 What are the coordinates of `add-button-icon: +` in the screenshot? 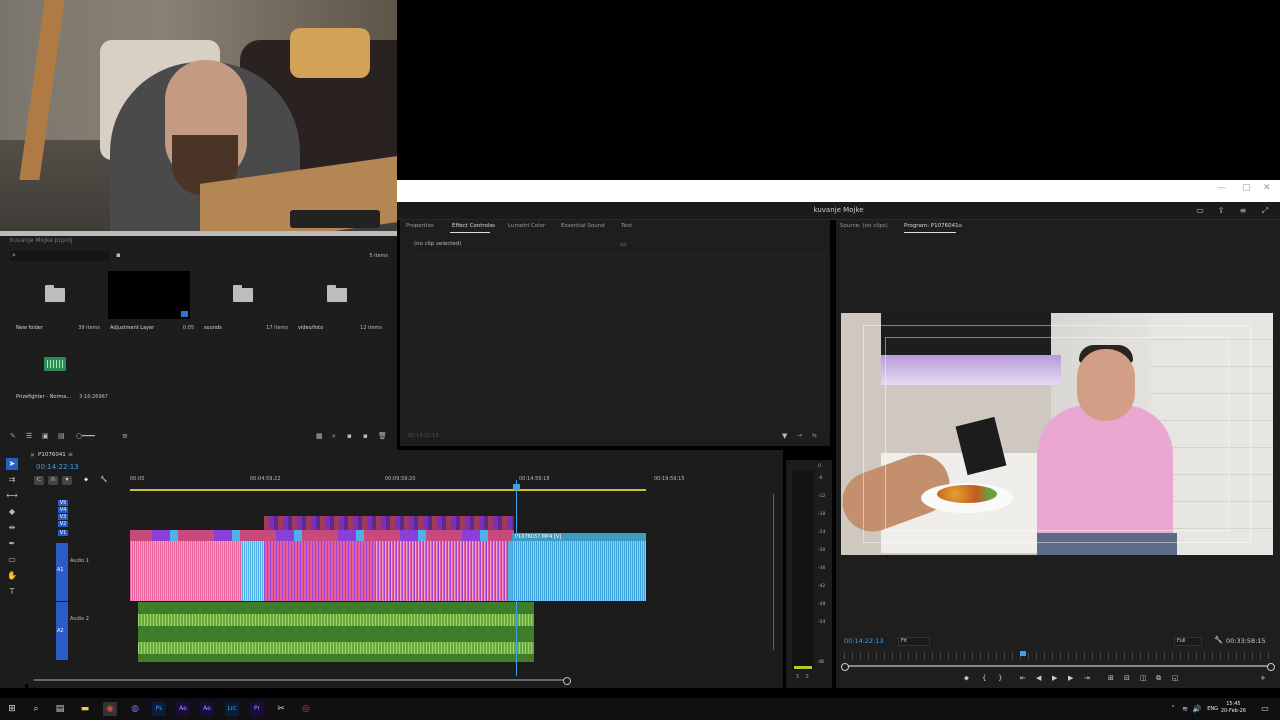 It's located at (1263, 678).